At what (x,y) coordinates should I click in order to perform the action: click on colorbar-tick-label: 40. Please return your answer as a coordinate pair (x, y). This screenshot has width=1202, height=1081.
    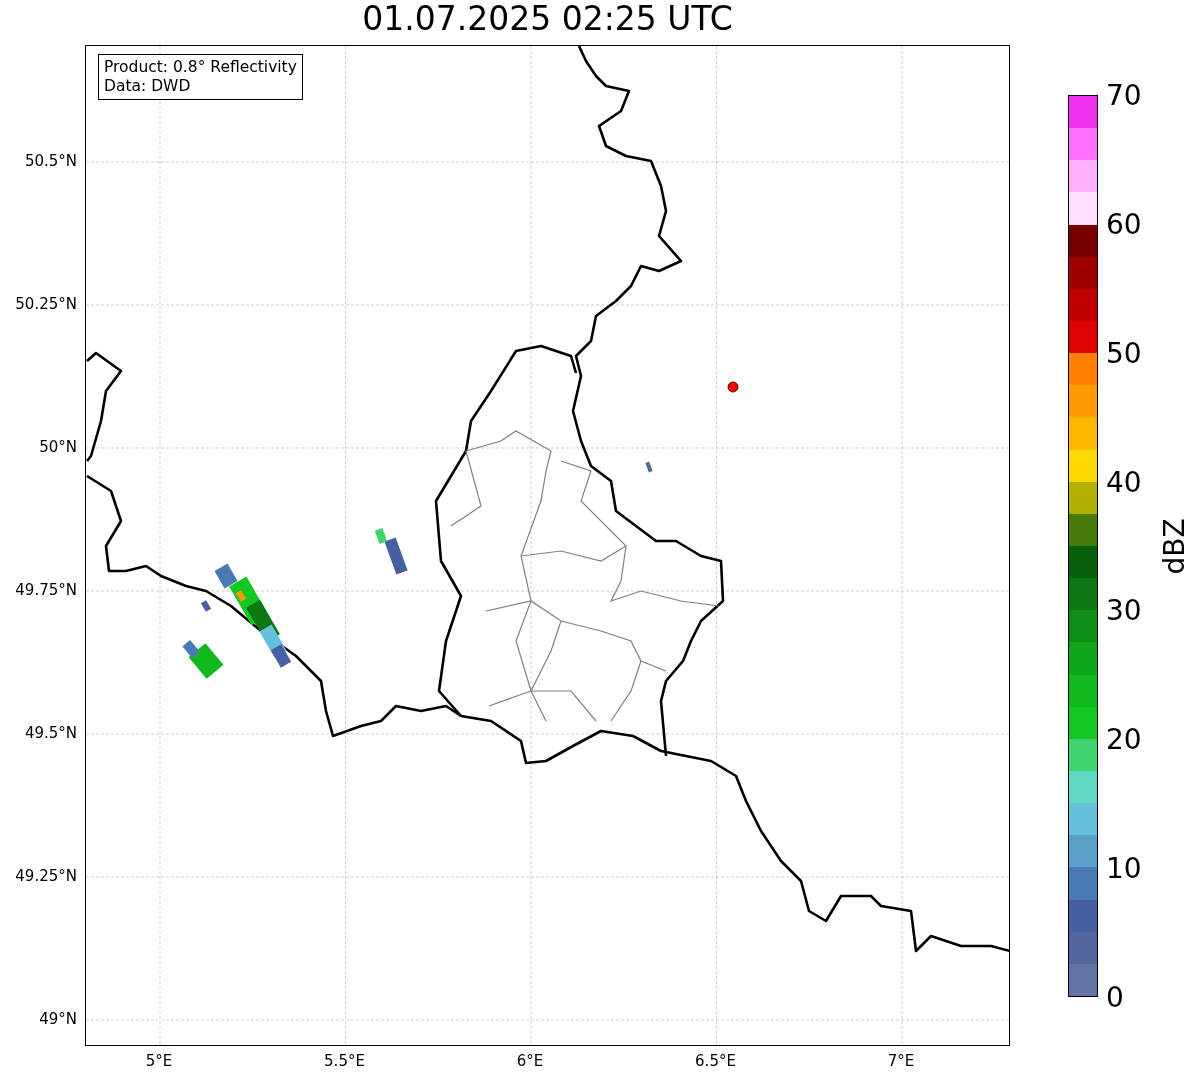
    Looking at the image, I should click on (1124, 482).